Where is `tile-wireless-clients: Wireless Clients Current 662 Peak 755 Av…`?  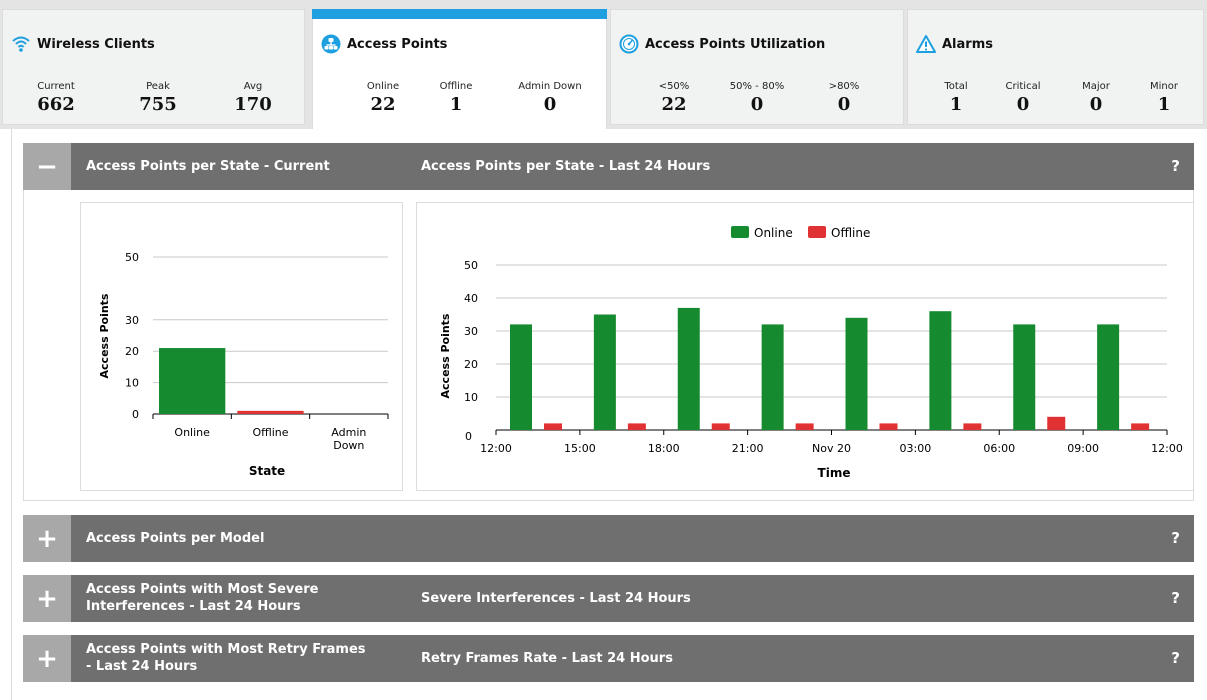 tile-wireless-clients: Wireless Clients Current 662 Peak 755 Av… is located at coordinates (153, 67).